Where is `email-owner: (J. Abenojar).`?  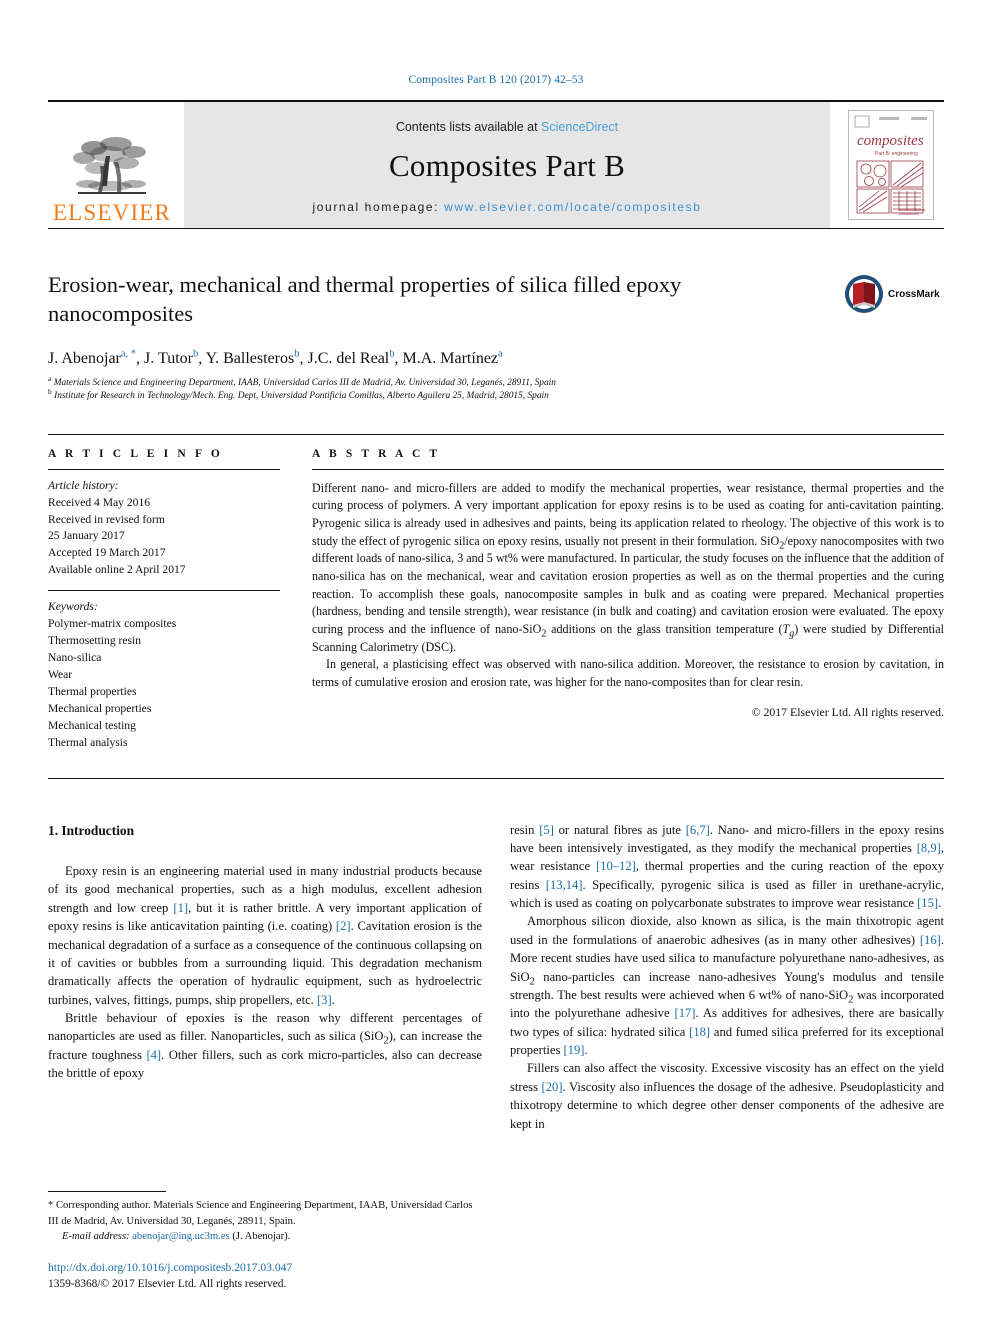
email-owner: (J. Abenojar). is located at coordinates (261, 1237).